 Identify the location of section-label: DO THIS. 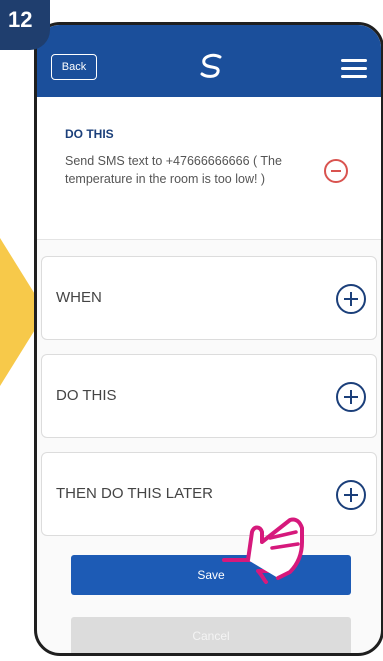
(86, 395).